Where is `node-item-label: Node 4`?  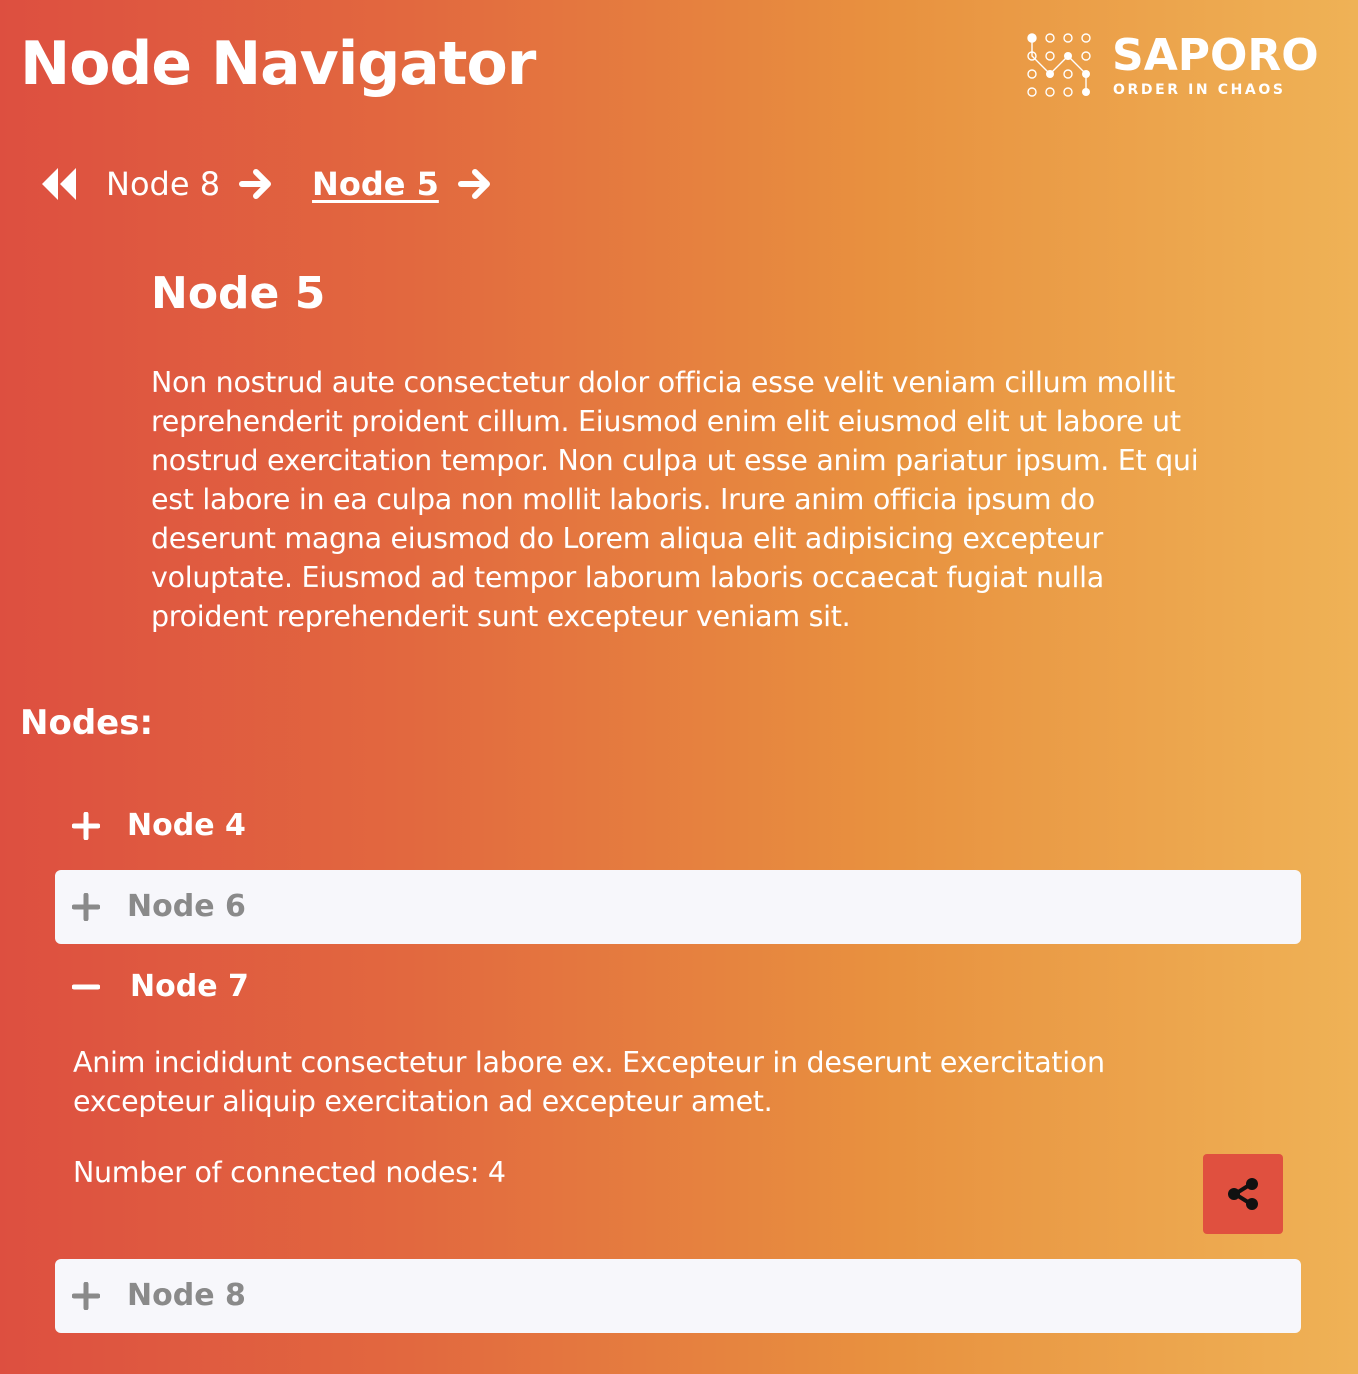
node-item-label: Node 4 is located at coordinates (186, 825).